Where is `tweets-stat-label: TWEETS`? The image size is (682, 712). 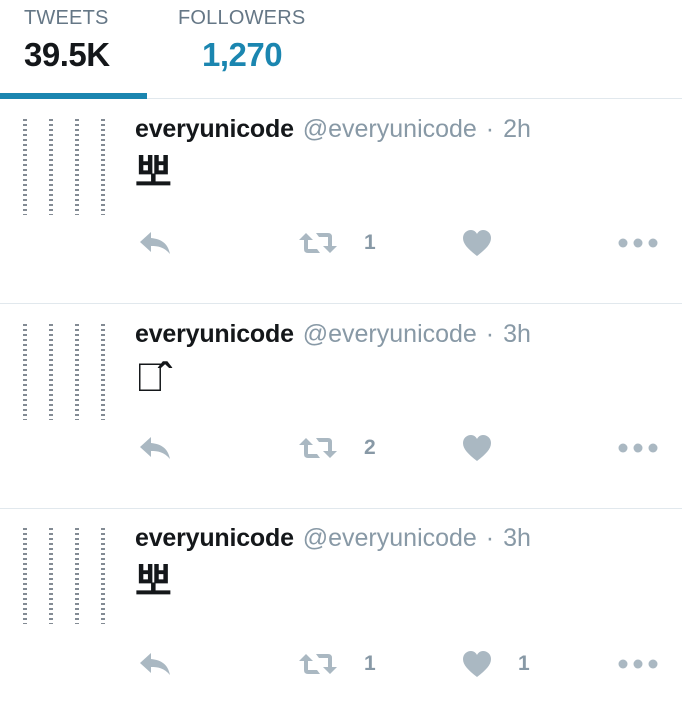 tweets-stat-label: TWEETS is located at coordinates (66, 18).